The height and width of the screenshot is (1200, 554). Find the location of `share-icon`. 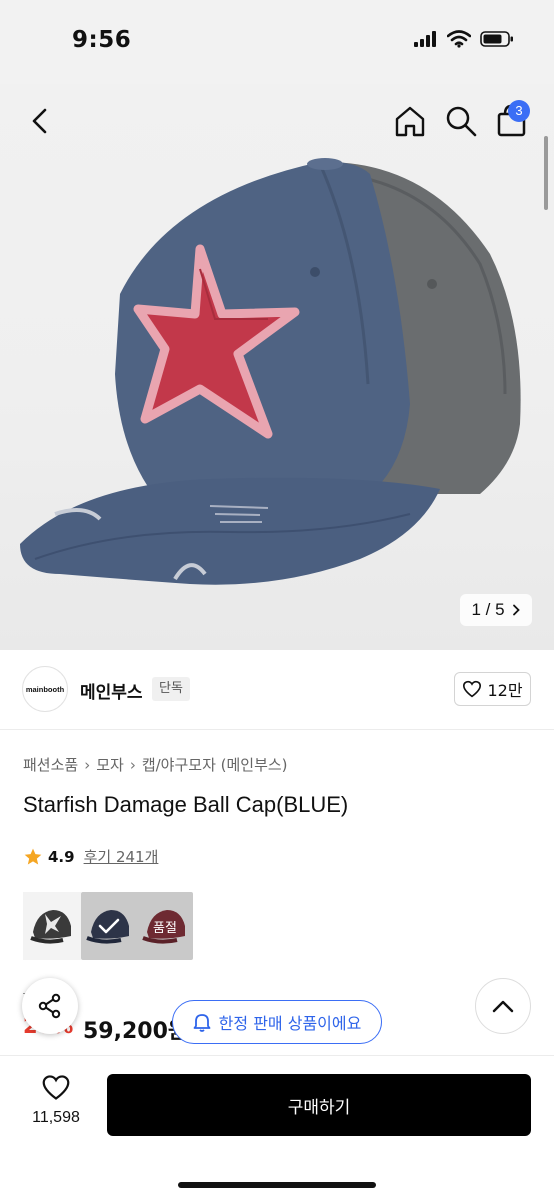

share-icon is located at coordinates (49, 1006).